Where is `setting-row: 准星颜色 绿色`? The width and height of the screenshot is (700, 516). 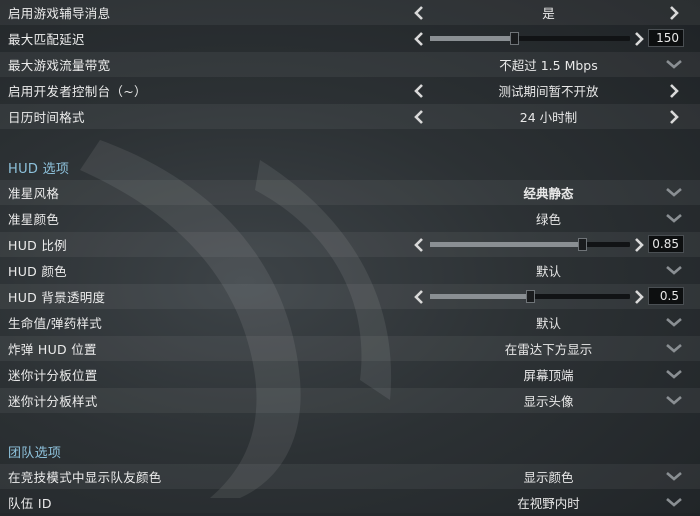 setting-row: 准星颜色 绿色 is located at coordinates (350, 218).